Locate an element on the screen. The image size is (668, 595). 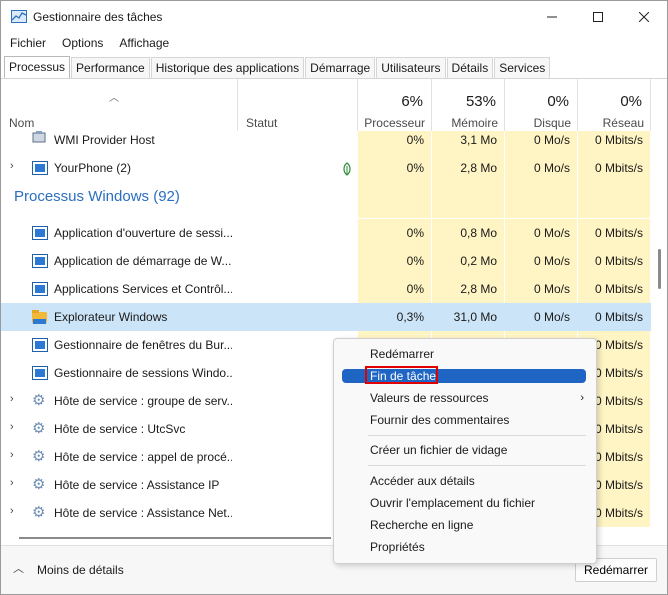
close-icon is located at coordinates (644, 17).